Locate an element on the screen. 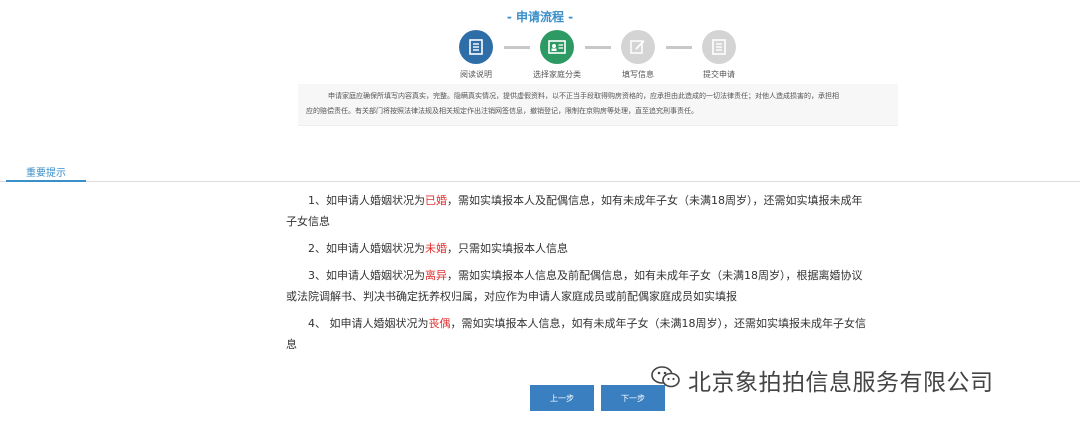 This screenshot has width=1080, height=428. flow-title: - 申请流程 - is located at coordinates (540, 17).